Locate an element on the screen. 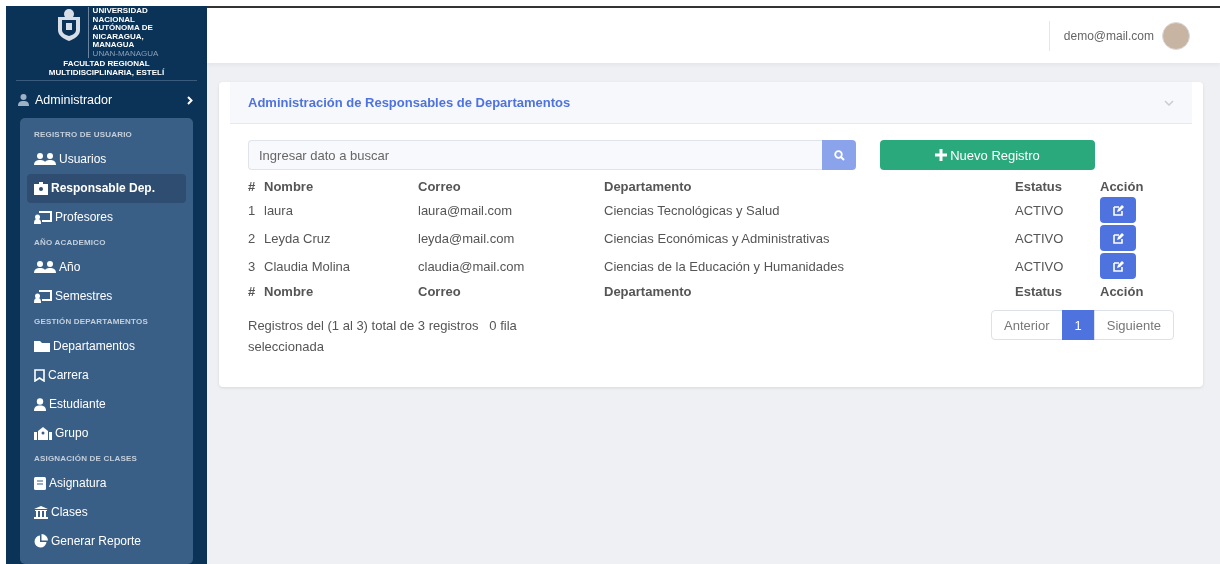 The width and height of the screenshot is (1220, 564). table-cell: 1 is located at coordinates (256, 210).